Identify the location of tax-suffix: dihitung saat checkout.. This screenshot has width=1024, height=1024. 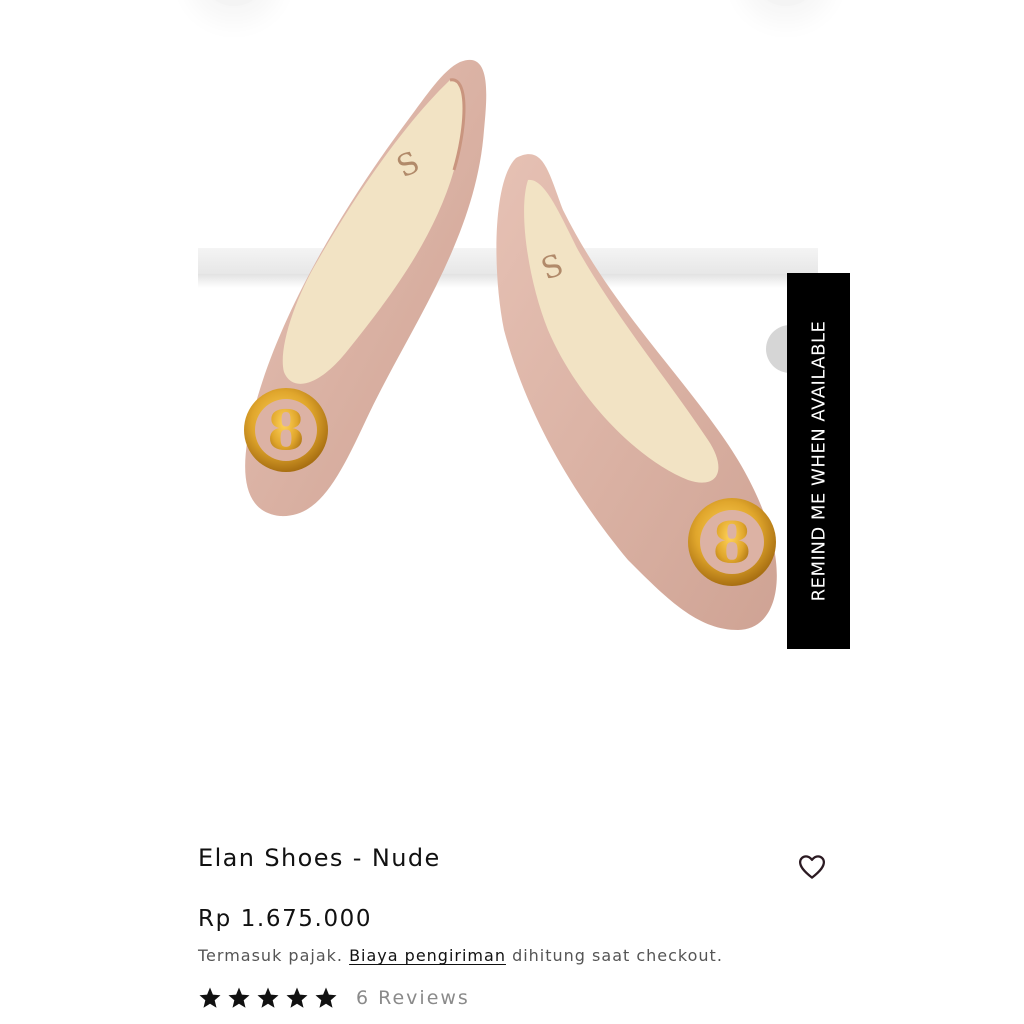
(617, 955).